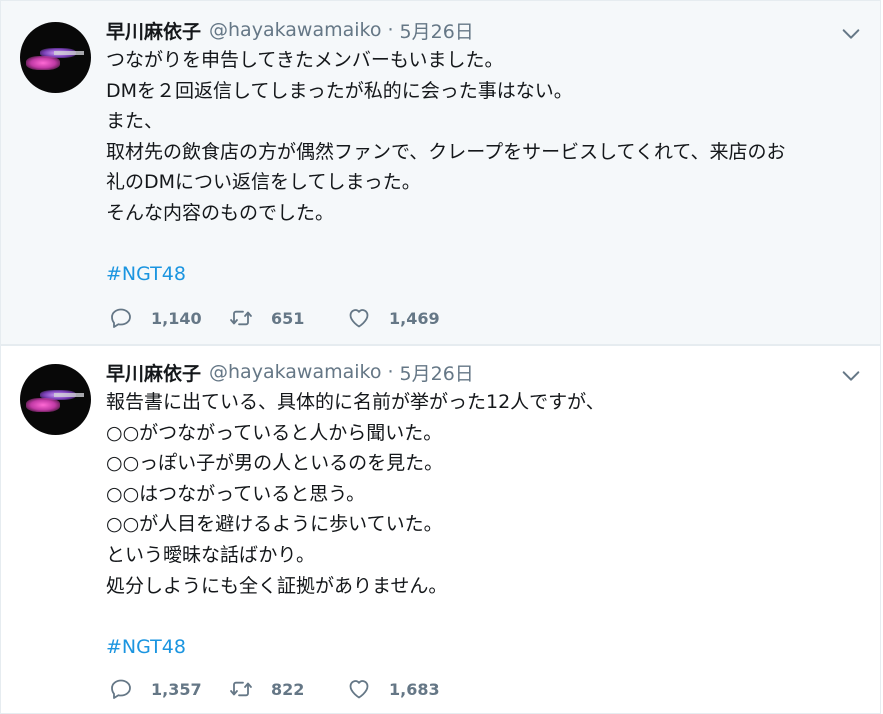  What do you see at coordinates (211, 554) in the screenshot?
I see `tweet-text-line: という曖昧な話ばかり。` at bounding box center [211, 554].